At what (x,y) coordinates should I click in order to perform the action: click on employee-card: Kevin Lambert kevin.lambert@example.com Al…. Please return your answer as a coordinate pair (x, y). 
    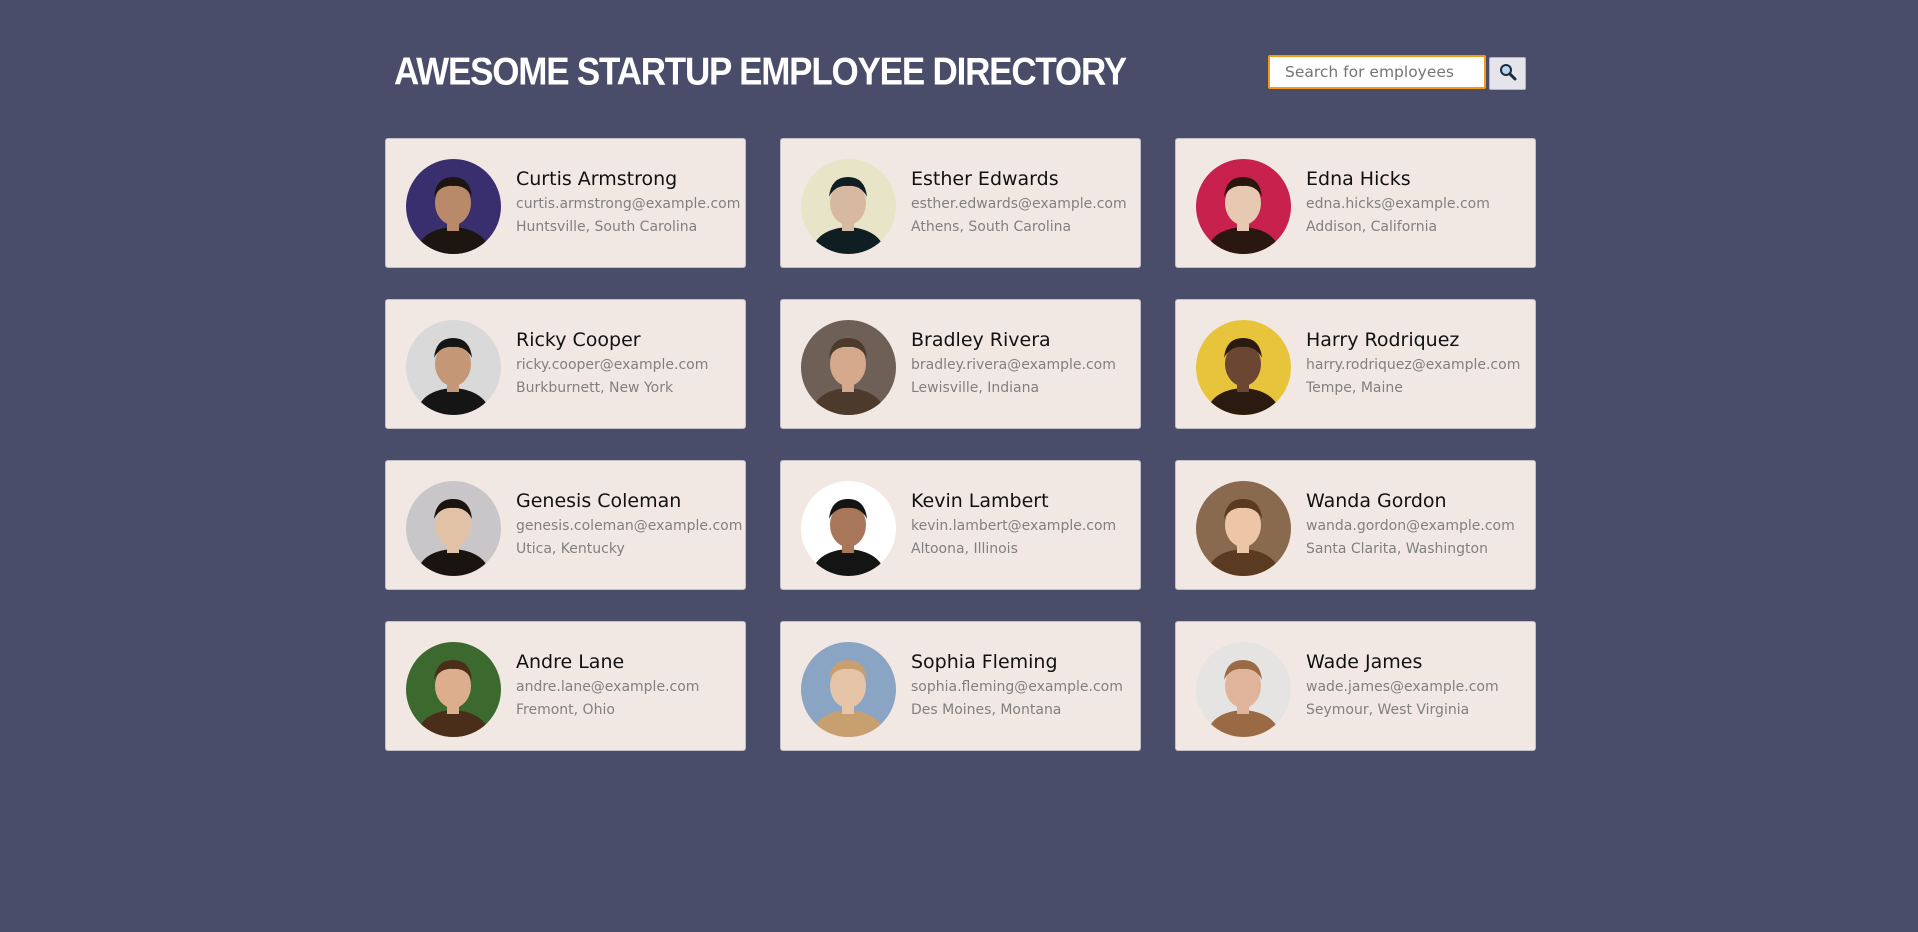
    Looking at the image, I should click on (960, 525).